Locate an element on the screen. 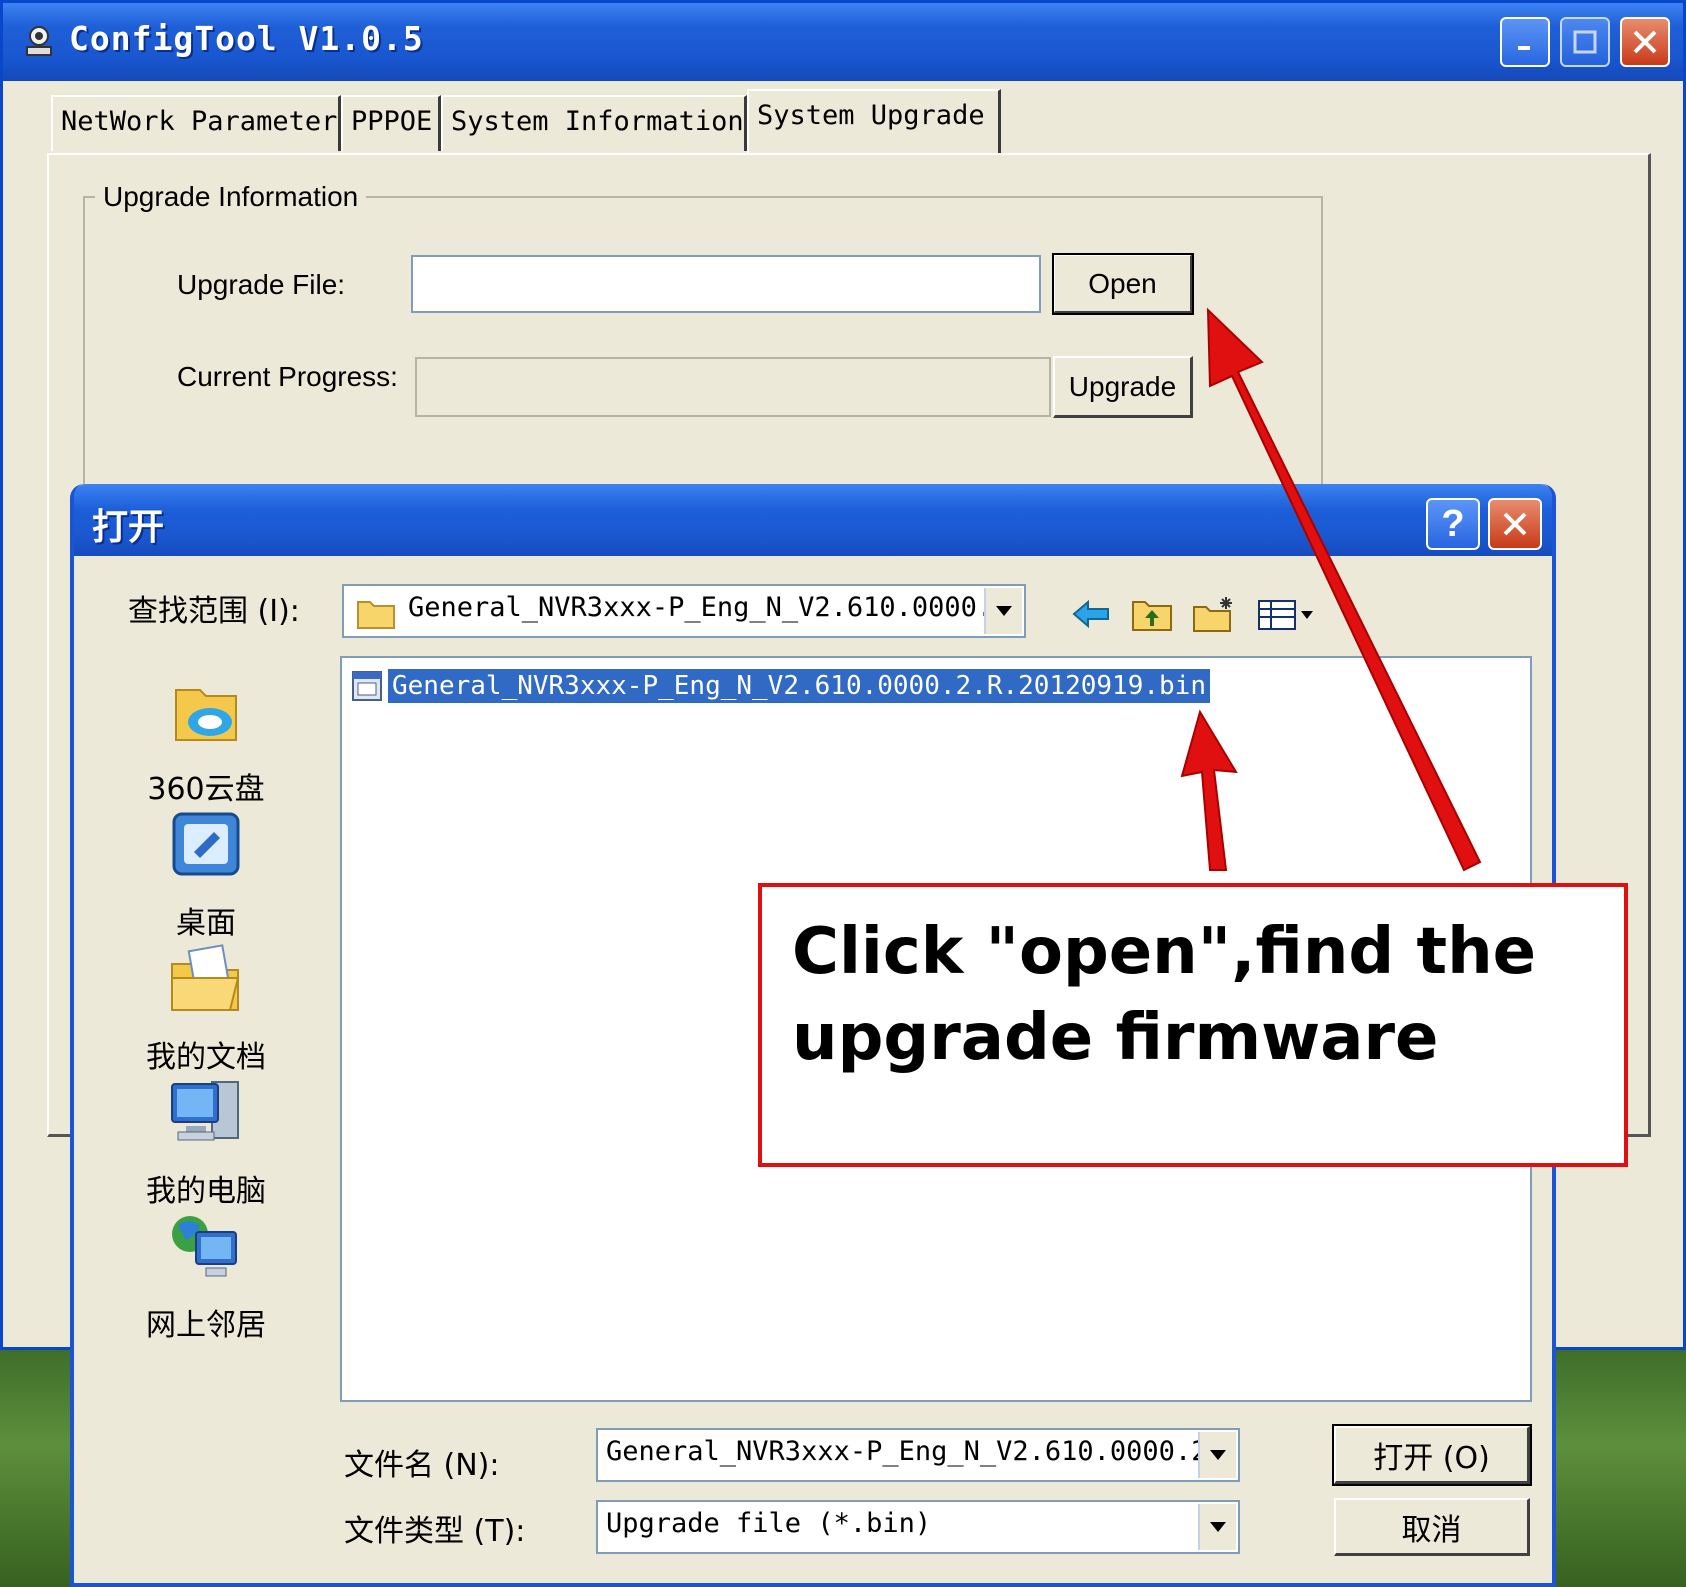 This screenshot has width=1686, height=1587. annotation-text: Click "open",find the upgrade firmware is located at coordinates (1164, 995).